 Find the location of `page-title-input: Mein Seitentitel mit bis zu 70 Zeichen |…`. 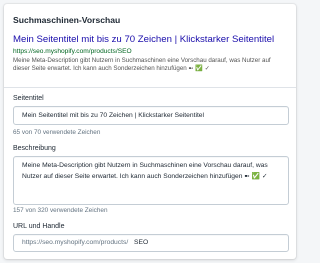

page-title-input: Mein Seitentitel mit bis zu 70 Zeichen |… is located at coordinates (151, 115).